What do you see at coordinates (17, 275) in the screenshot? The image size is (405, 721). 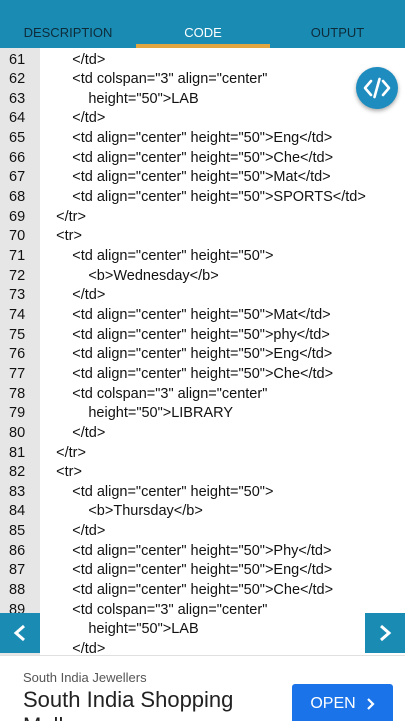 I see `line-number: 72` at bounding box center [17, 275].